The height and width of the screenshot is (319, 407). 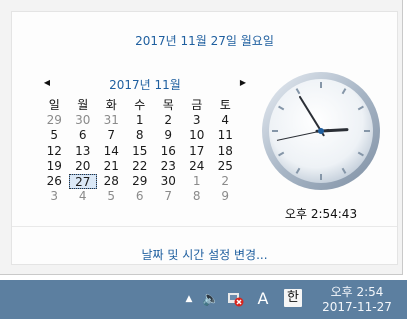 What do you see at coordinates (47, 83) in the screenshot?
I see `previous-month-icon: ◀` at bounding box center [47, 83].